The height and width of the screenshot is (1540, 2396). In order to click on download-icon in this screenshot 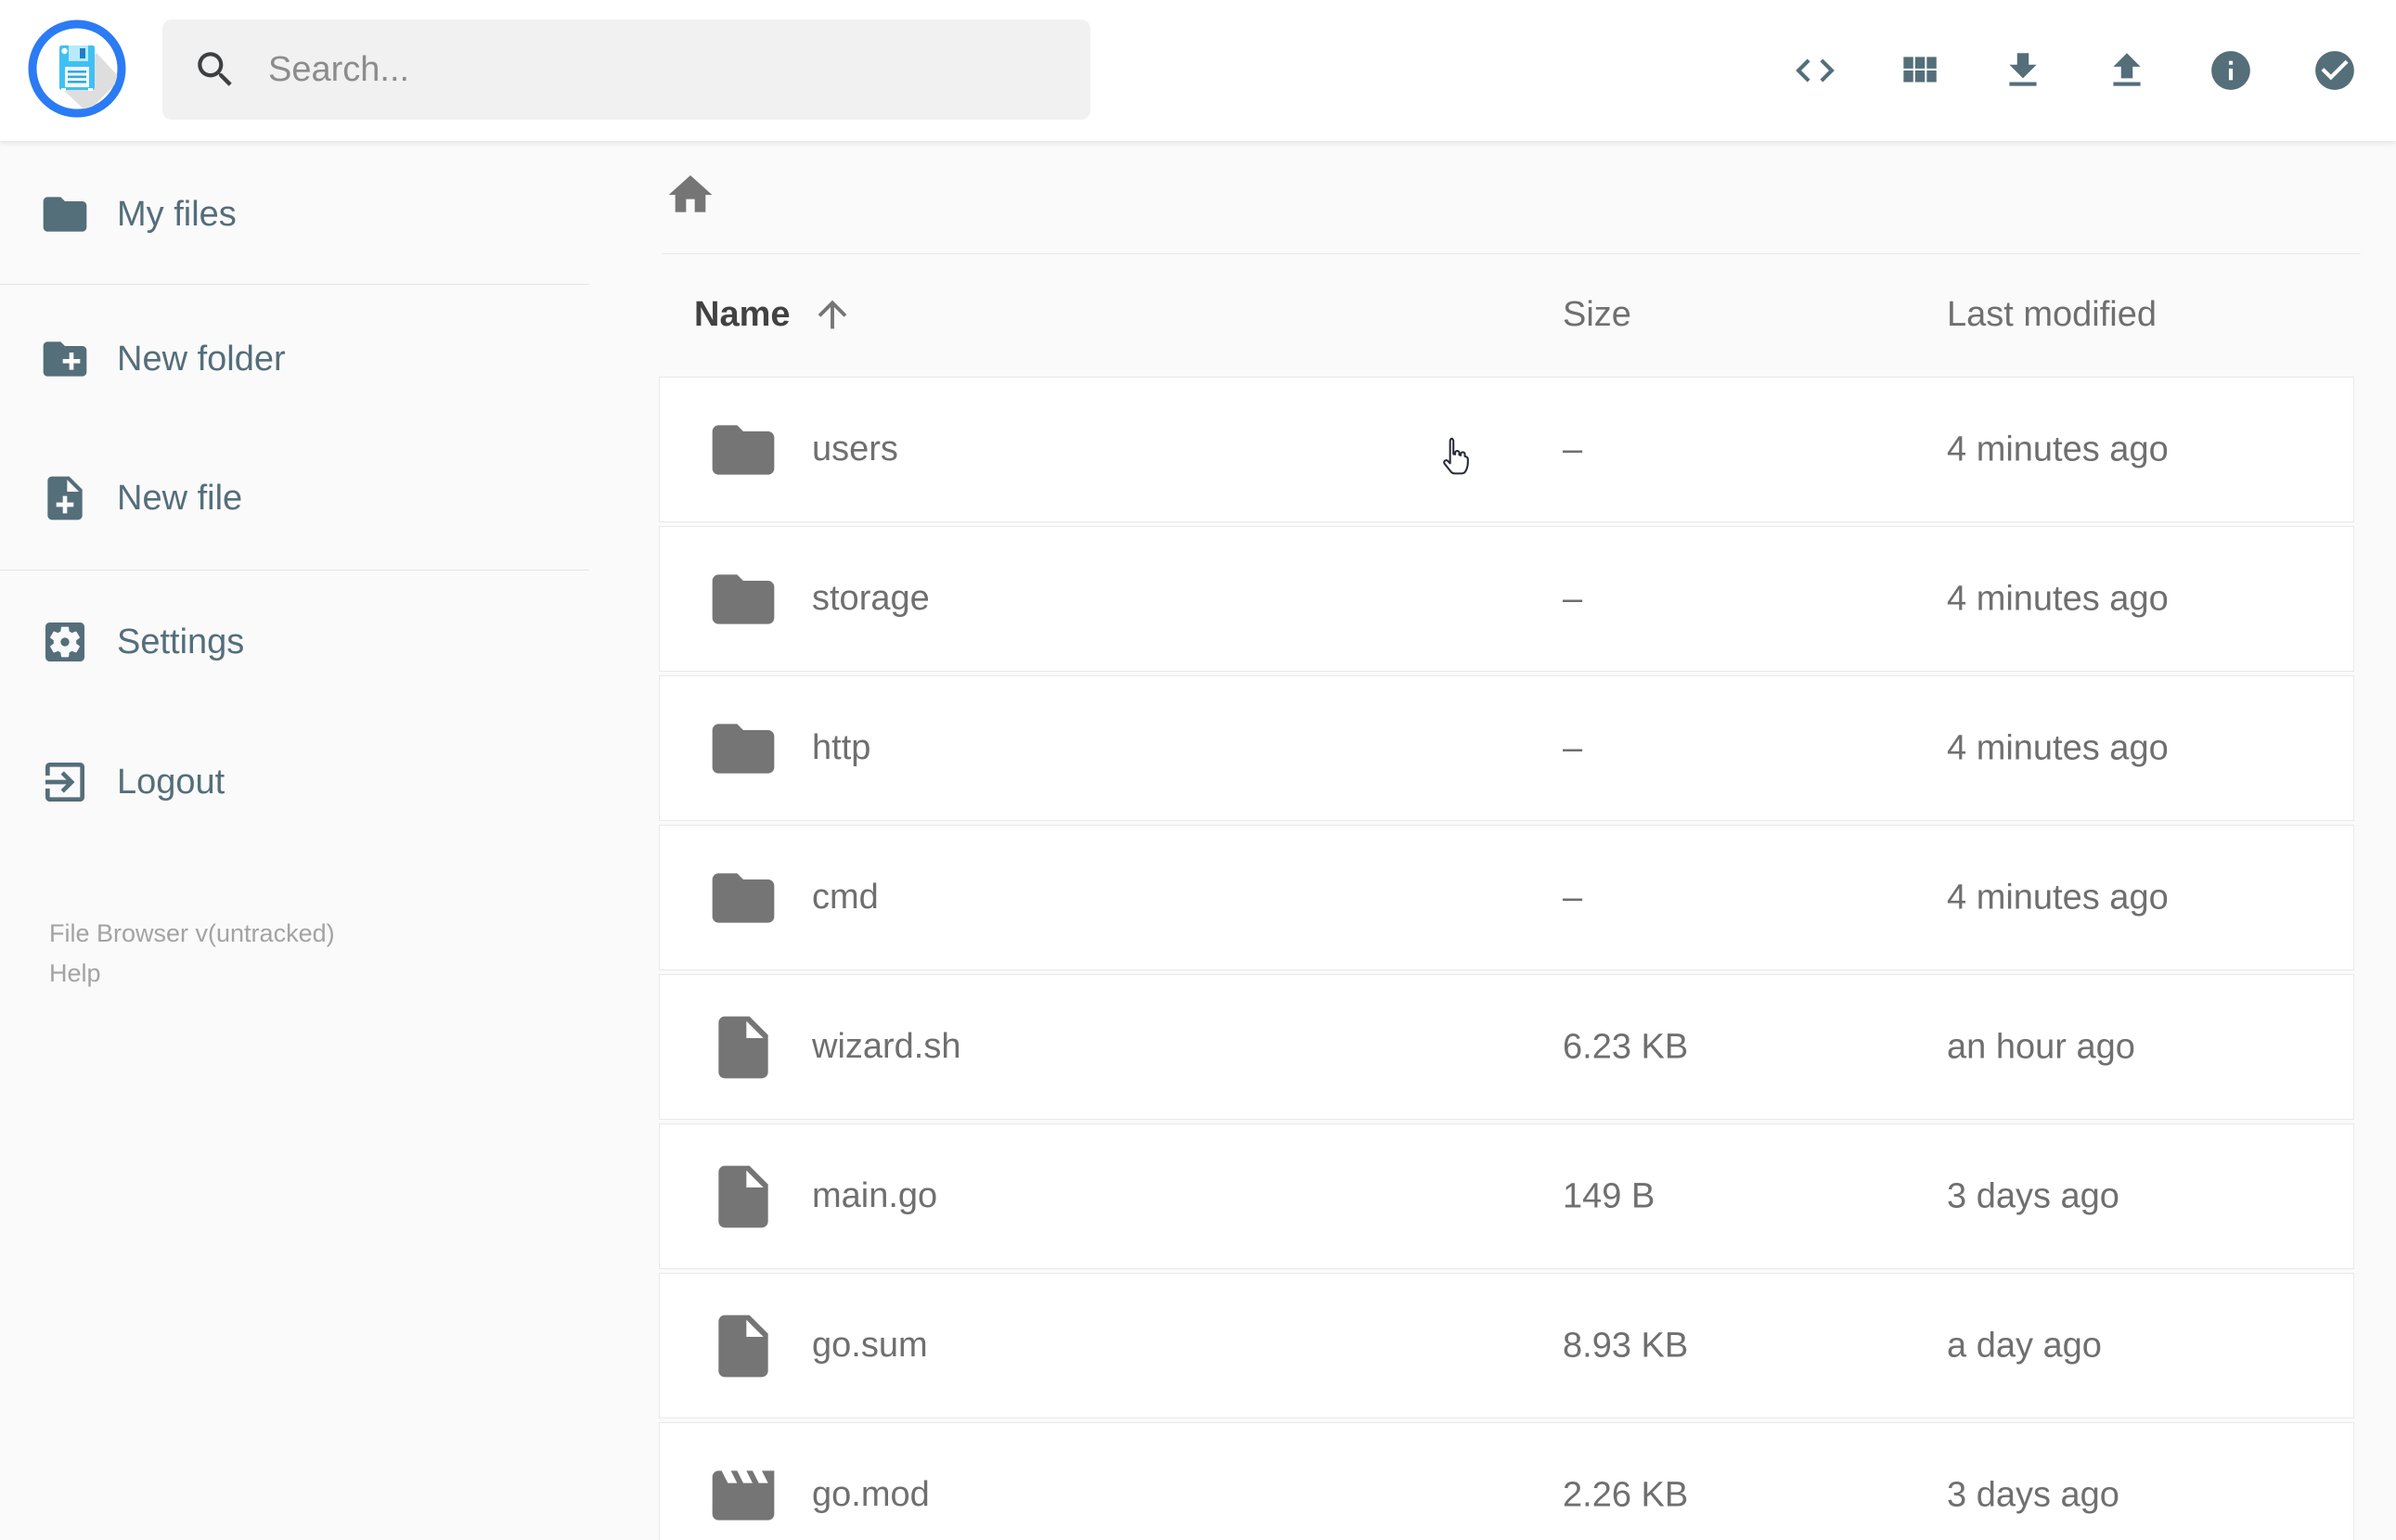, I will do `click(2023, 69)`.